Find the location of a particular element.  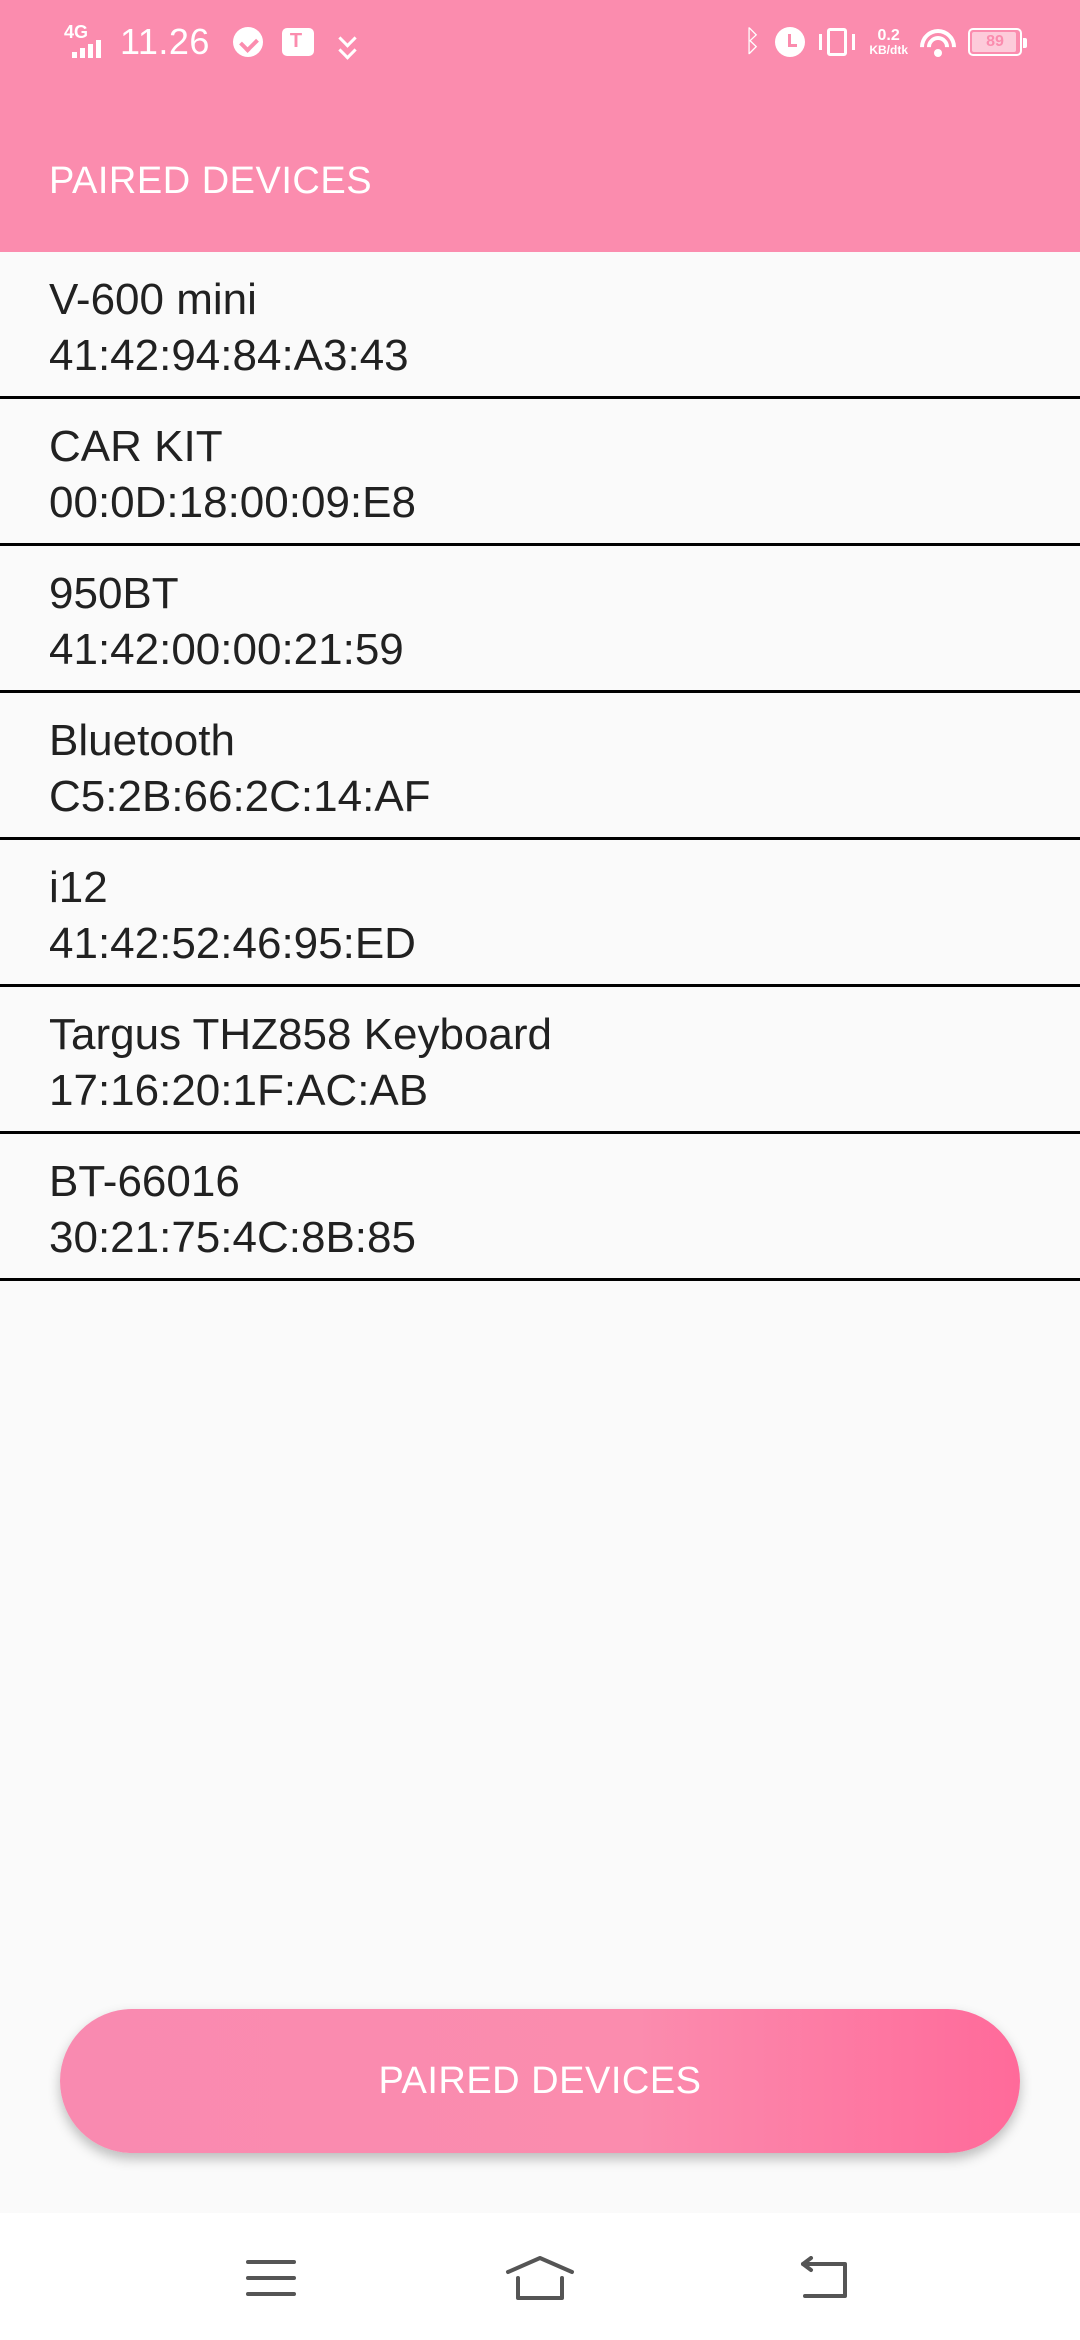

battery-level: 89 is located at coordinates (995, 41).